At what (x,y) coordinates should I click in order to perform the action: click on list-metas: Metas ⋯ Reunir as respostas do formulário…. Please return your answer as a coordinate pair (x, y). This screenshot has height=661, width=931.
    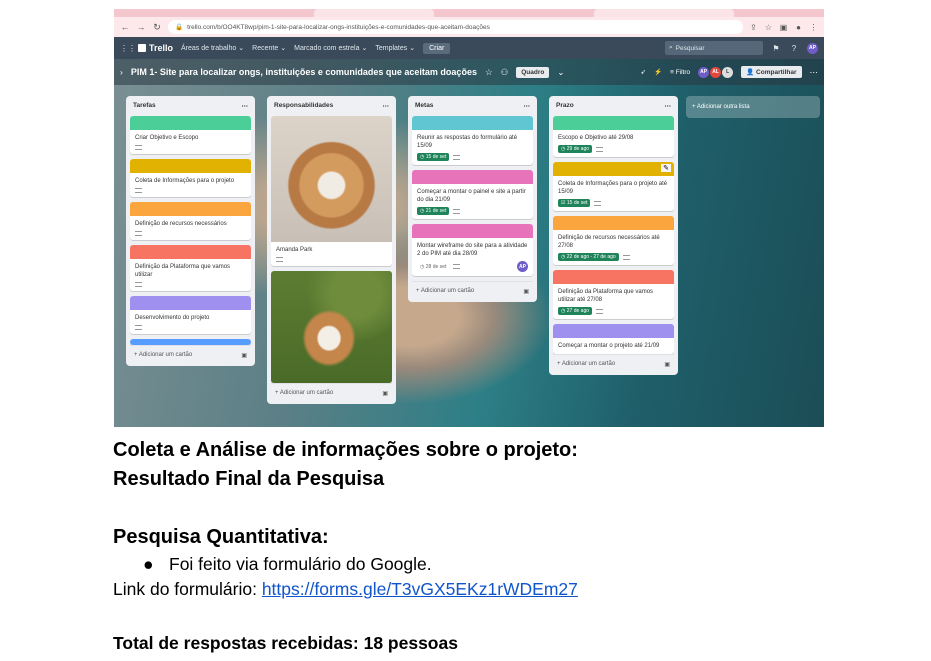
    Looking at the image, I should click on (472, 199).